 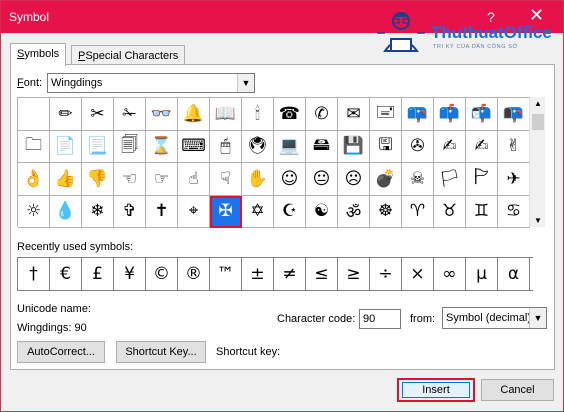 What do you see at coordinates (258, 146) in the screenshot?
I see `symbol-cell: 🖲` at bounding box center [258, 146].